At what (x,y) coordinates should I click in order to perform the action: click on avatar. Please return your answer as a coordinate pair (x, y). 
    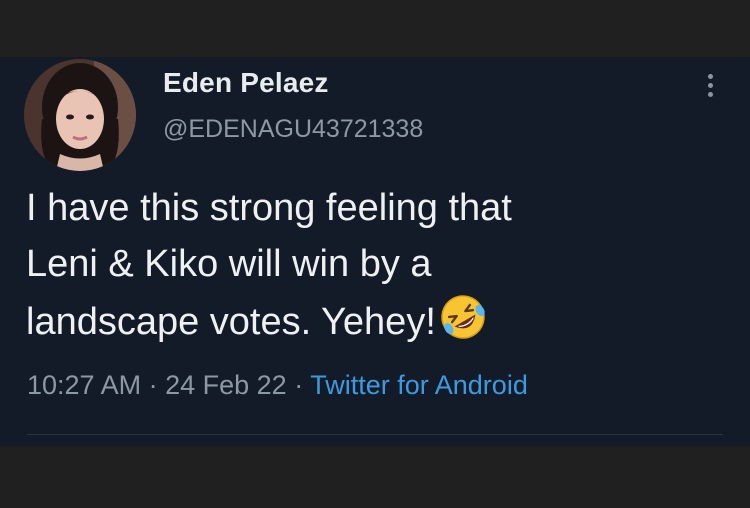
    Looking at the image, I should click on (80, 115).